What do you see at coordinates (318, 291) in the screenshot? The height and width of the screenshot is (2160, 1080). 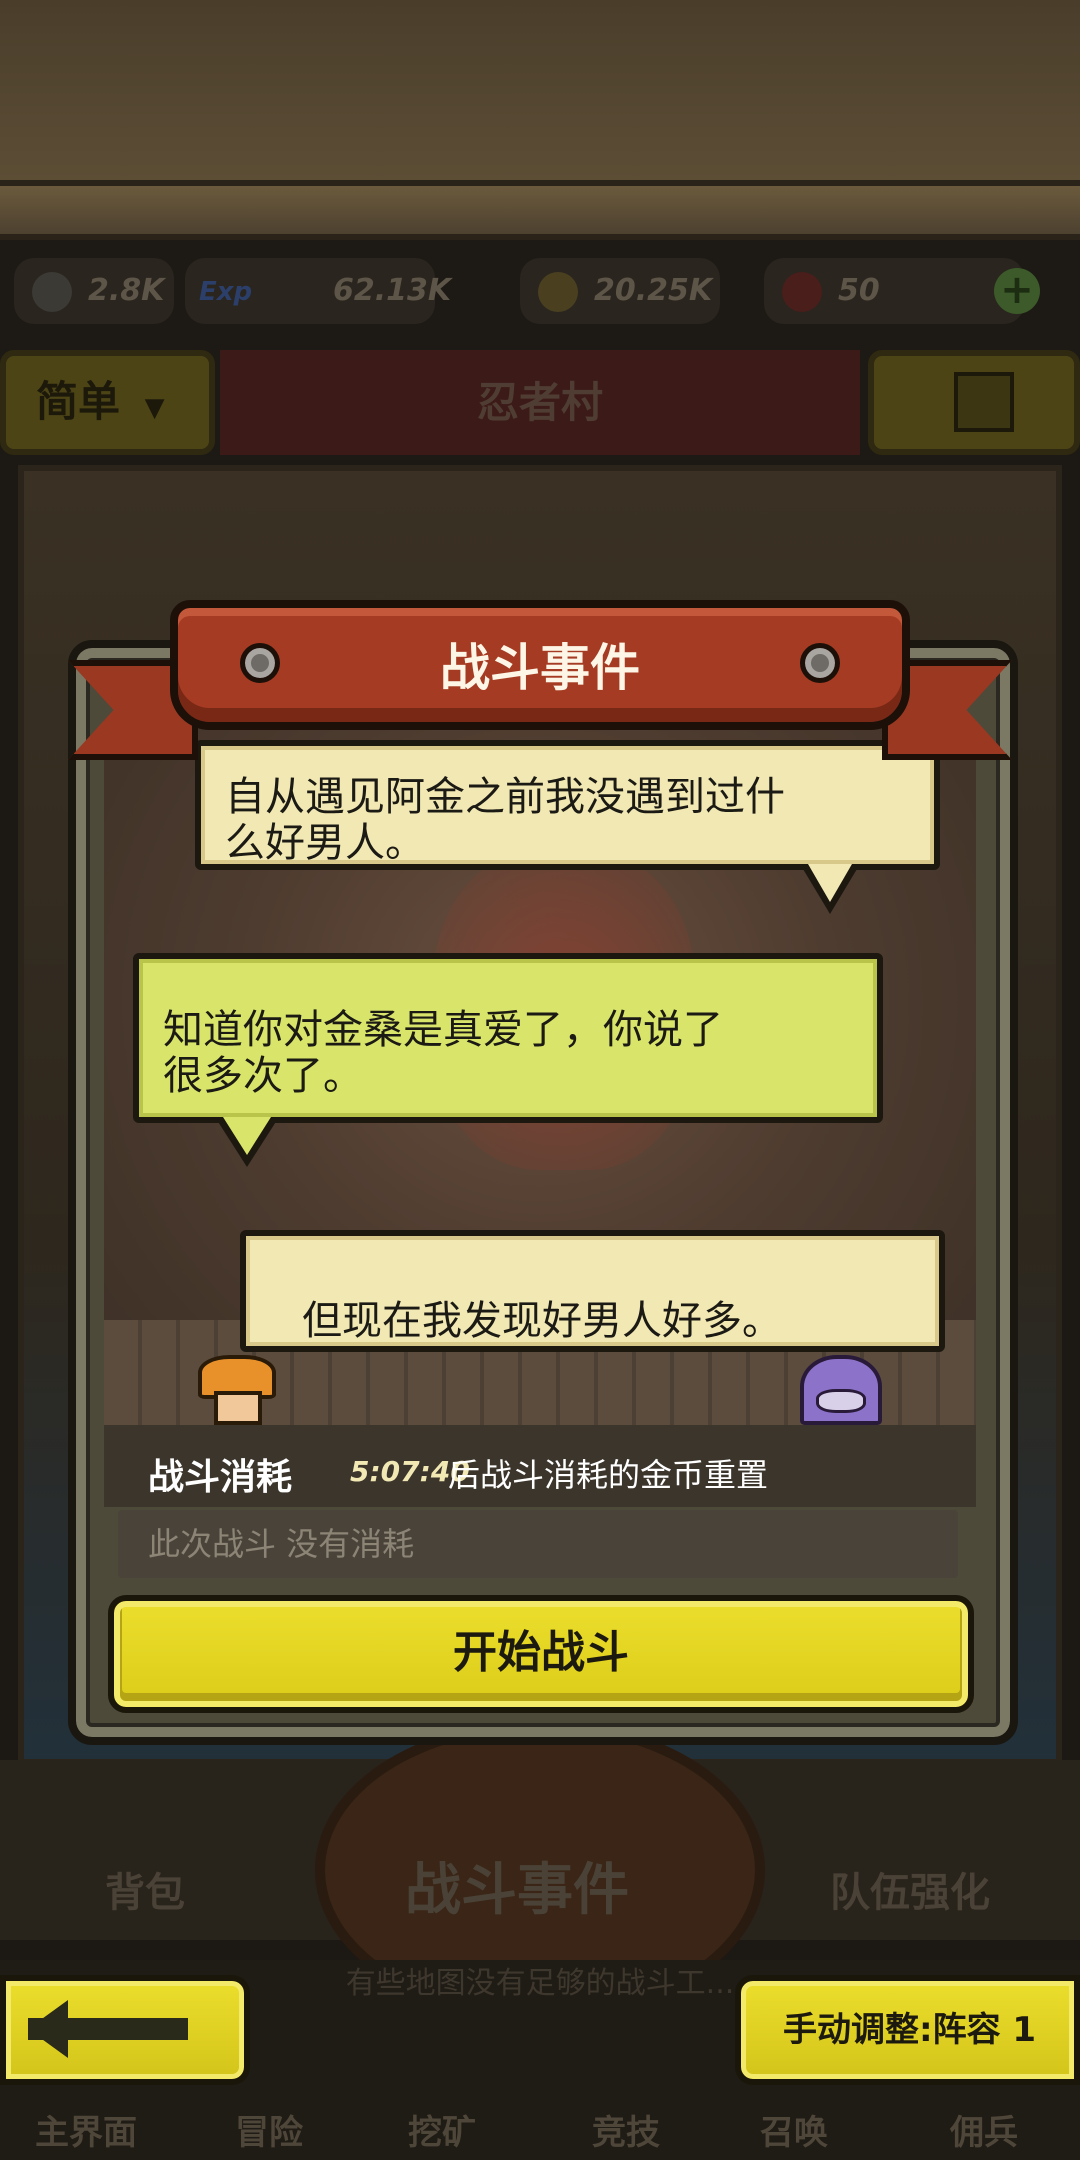 I see `exp-resource: Exp 62.13K` at bounding box center [318, 291].